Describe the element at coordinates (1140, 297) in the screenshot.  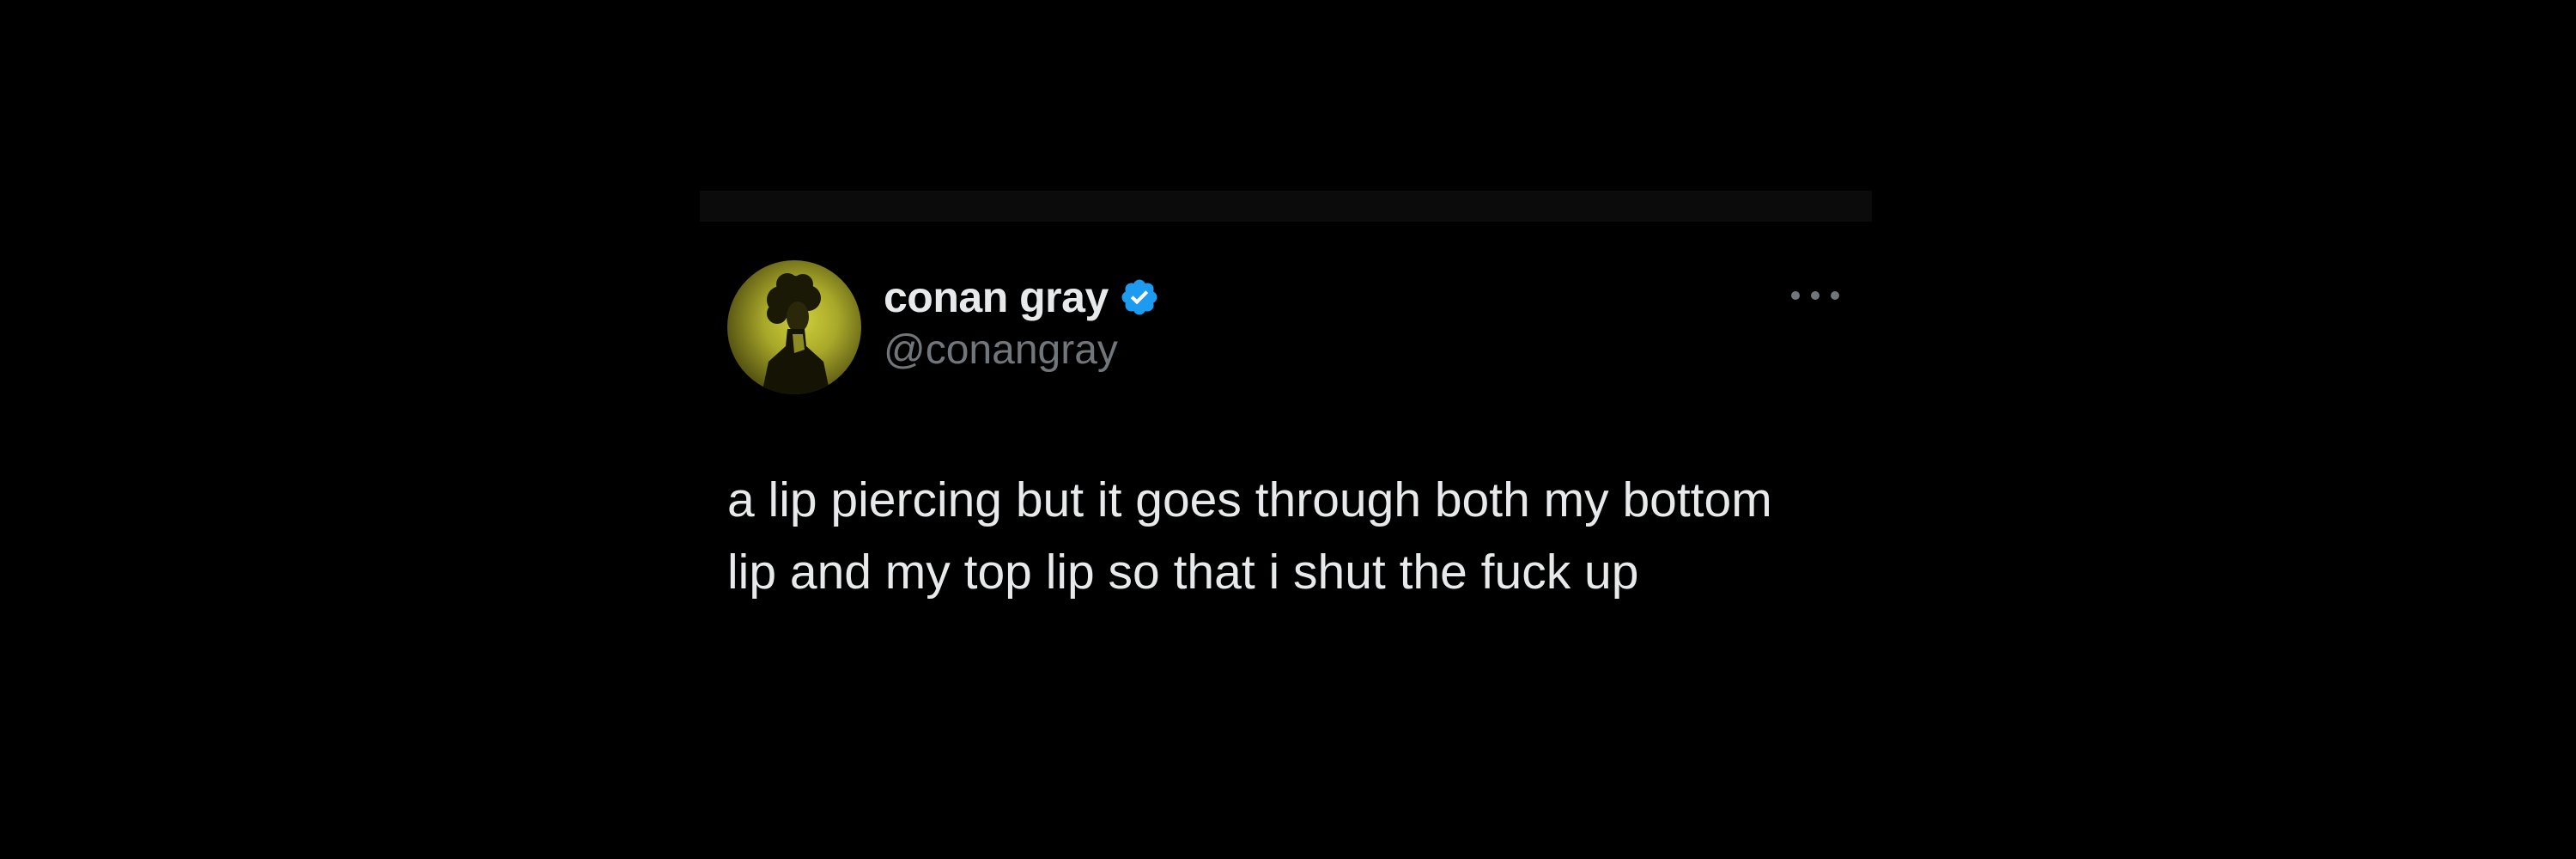
I see `verified-badge-icon` at that location.